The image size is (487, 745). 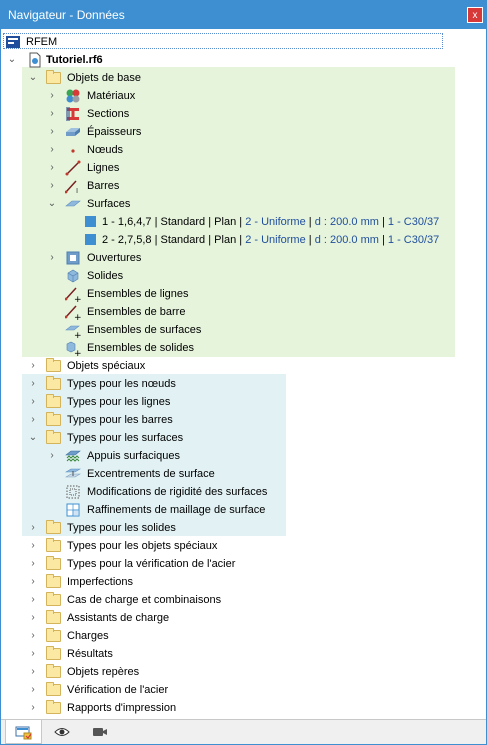 What do you see at coordinates (73, 258) in the screenshot?
I see `opening-icon` at bounding box center [73, 258].